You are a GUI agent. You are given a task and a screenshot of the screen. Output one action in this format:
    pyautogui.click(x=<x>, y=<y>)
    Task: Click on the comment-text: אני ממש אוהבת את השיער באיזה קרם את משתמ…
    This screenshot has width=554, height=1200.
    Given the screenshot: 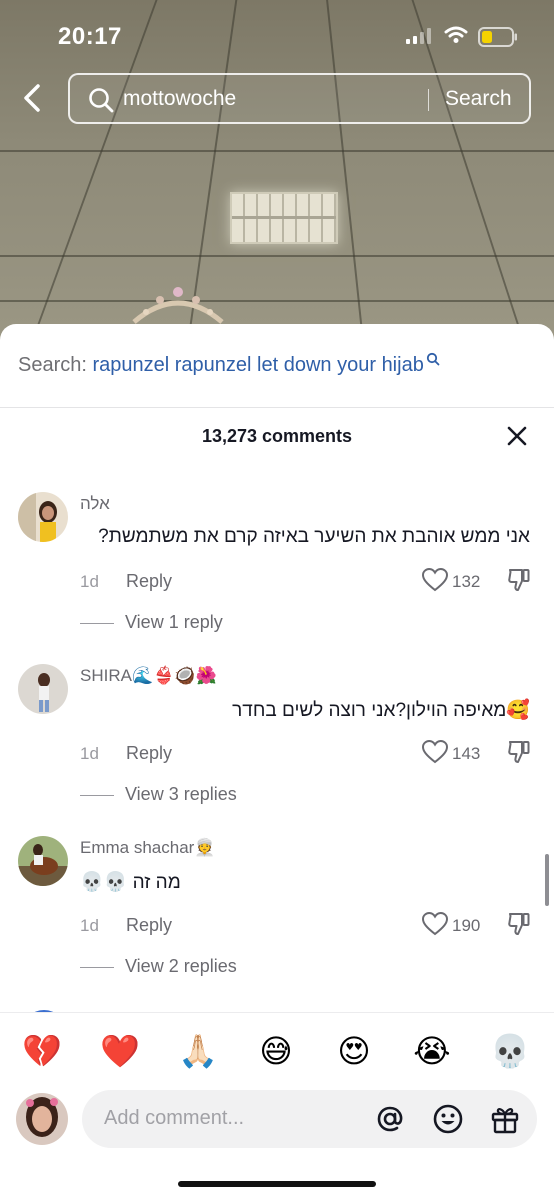 What is the action you would take?
    pyautogui.click(x=314, y=536)
    